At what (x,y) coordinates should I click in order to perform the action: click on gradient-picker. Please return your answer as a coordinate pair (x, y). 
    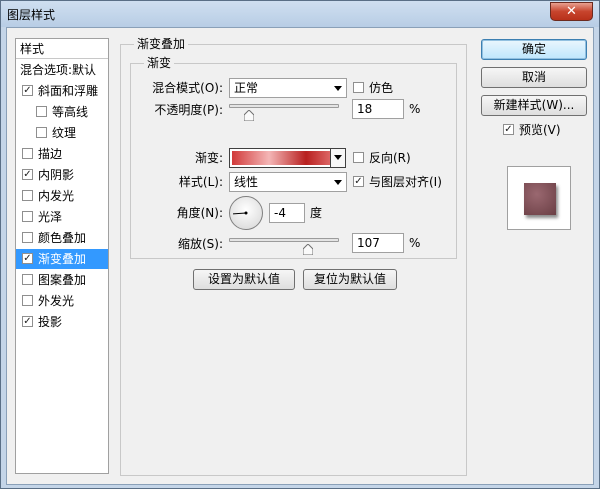
    Looking at the image, I should click on (287, 158).